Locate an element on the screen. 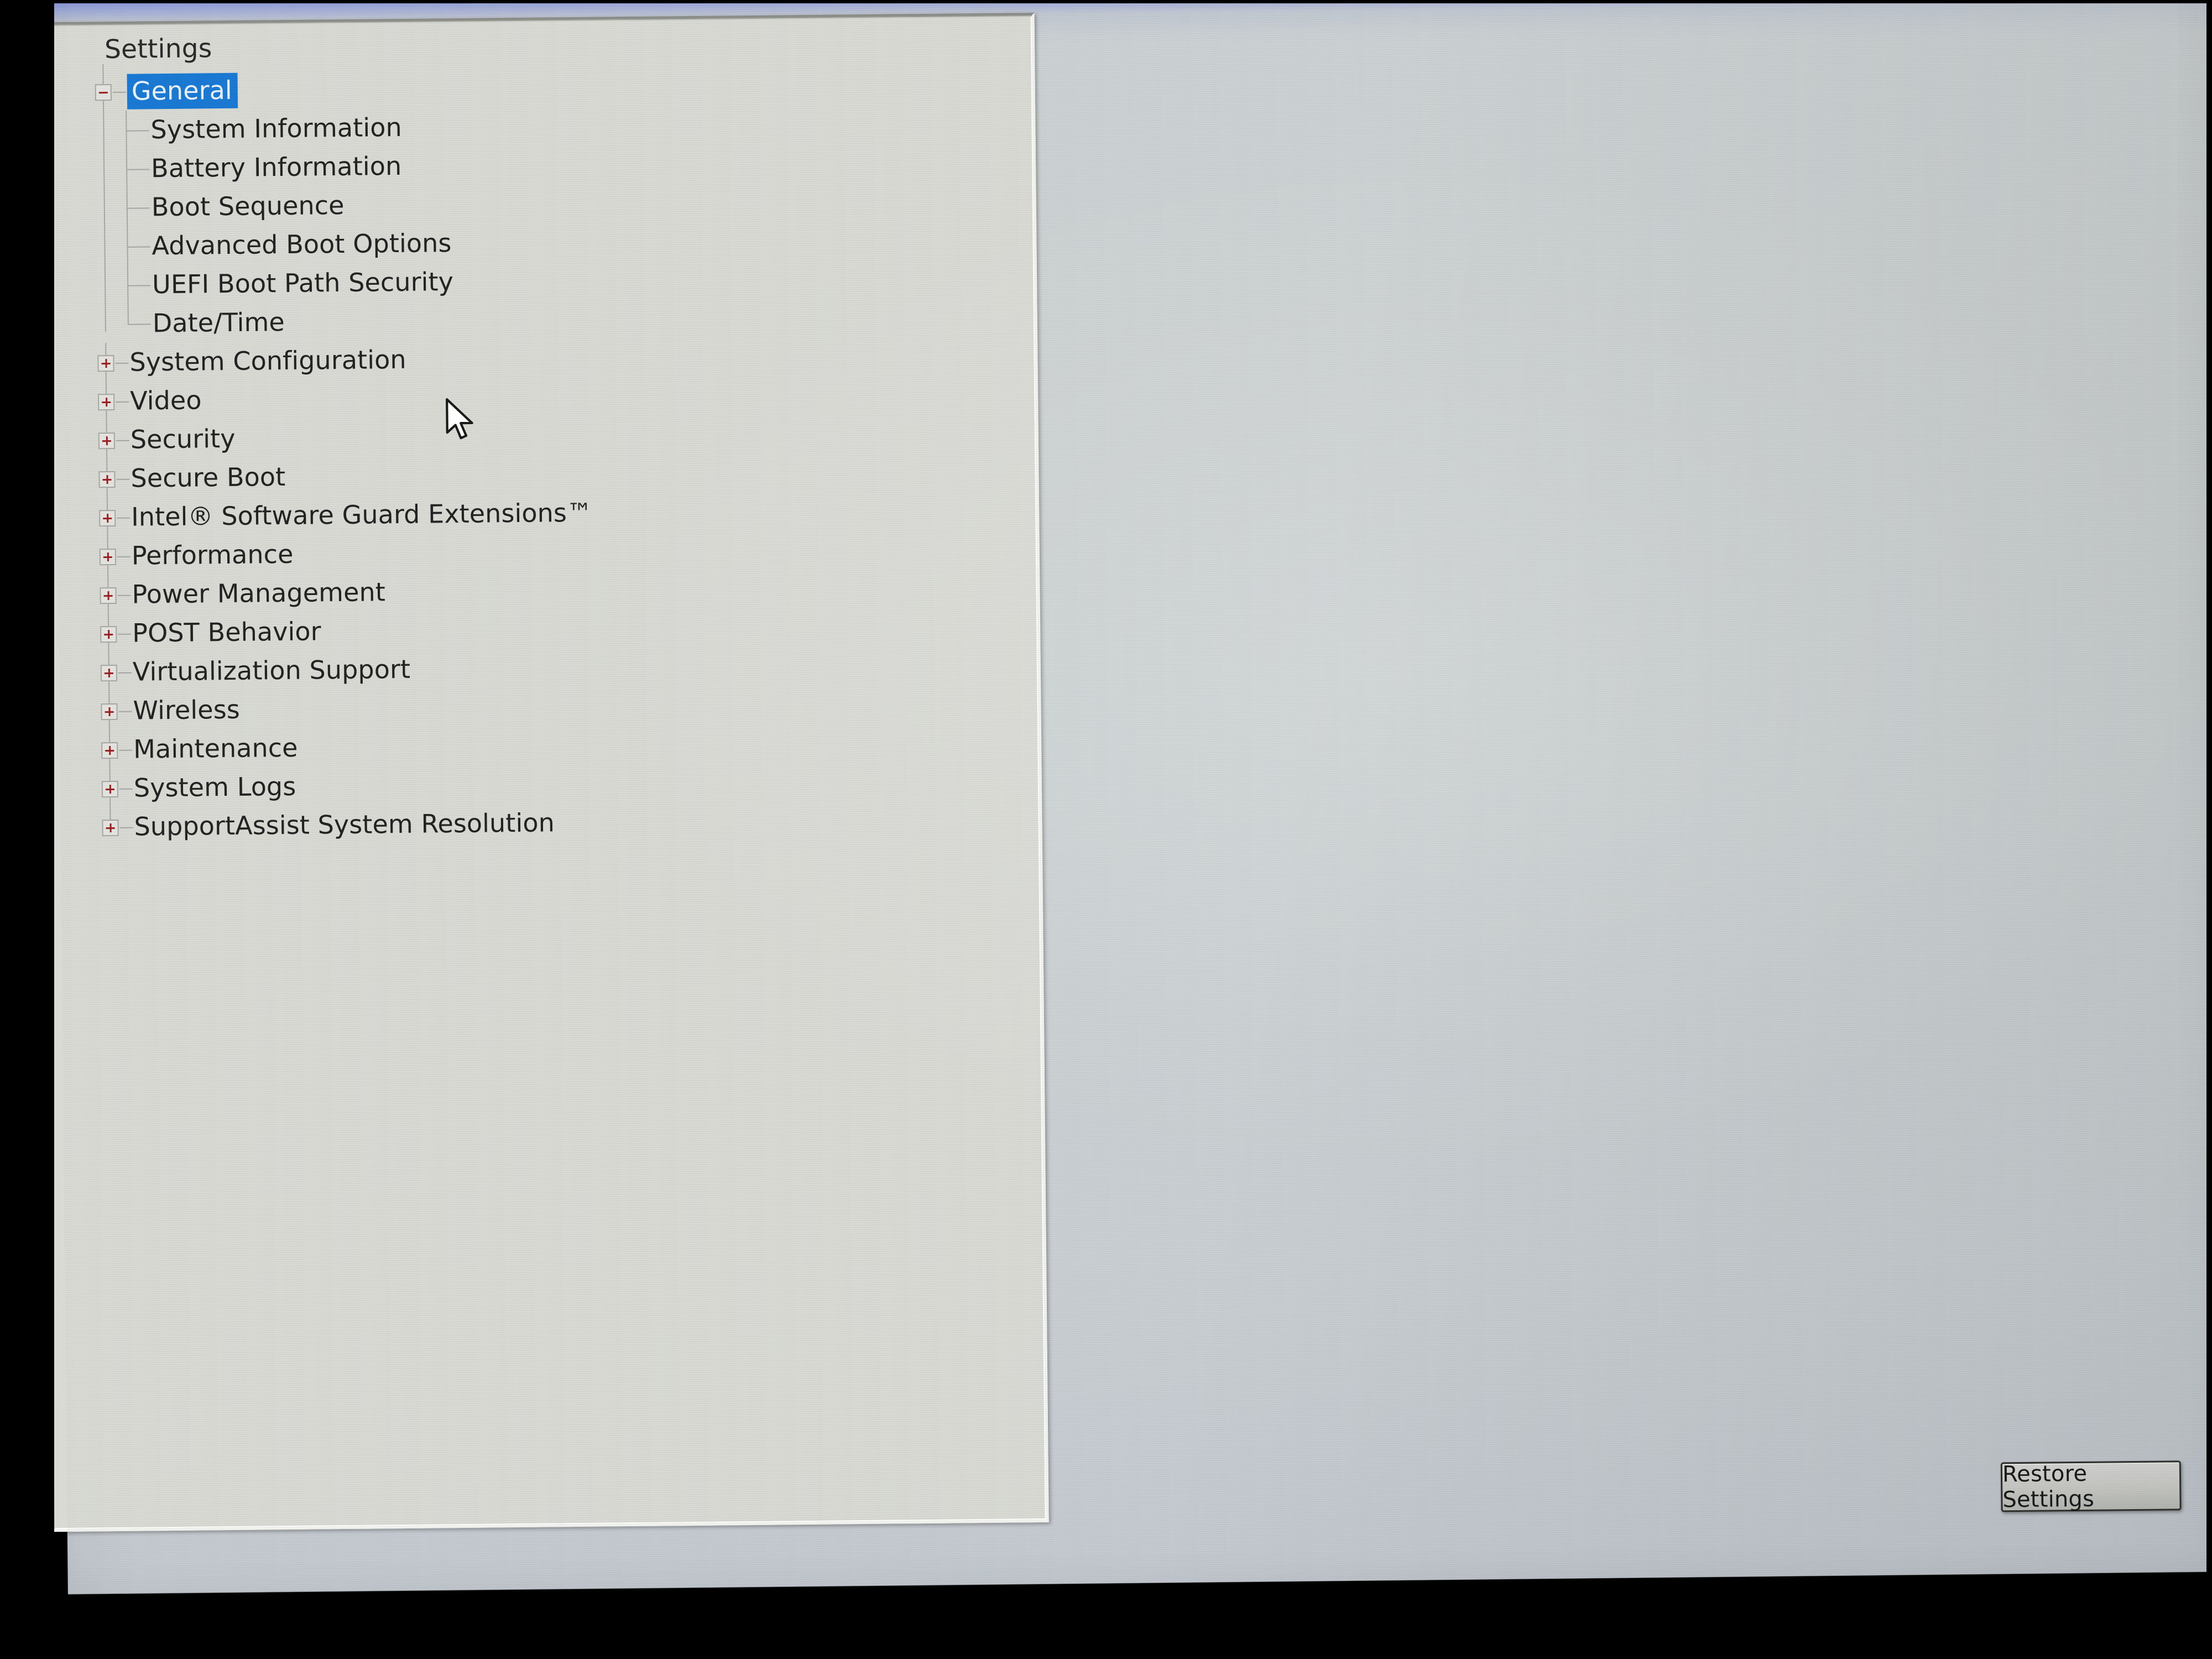 This screenshot has width=2212, height=1659. restore-settings-button: Restore Settings is located at coordinates (2091, 1486).